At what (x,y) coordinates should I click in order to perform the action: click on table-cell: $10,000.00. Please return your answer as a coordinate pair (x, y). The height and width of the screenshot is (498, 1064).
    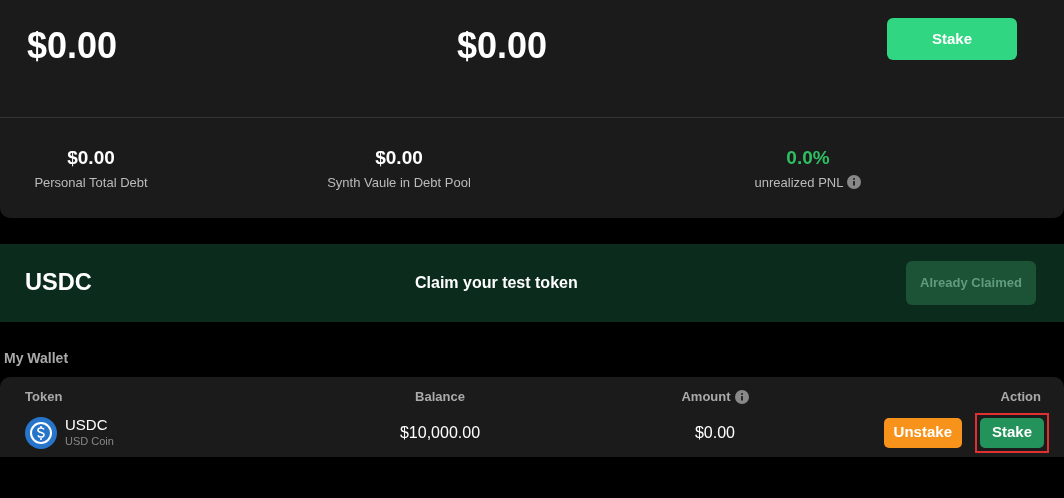
    Looking at the image, I should click on (440, 432).